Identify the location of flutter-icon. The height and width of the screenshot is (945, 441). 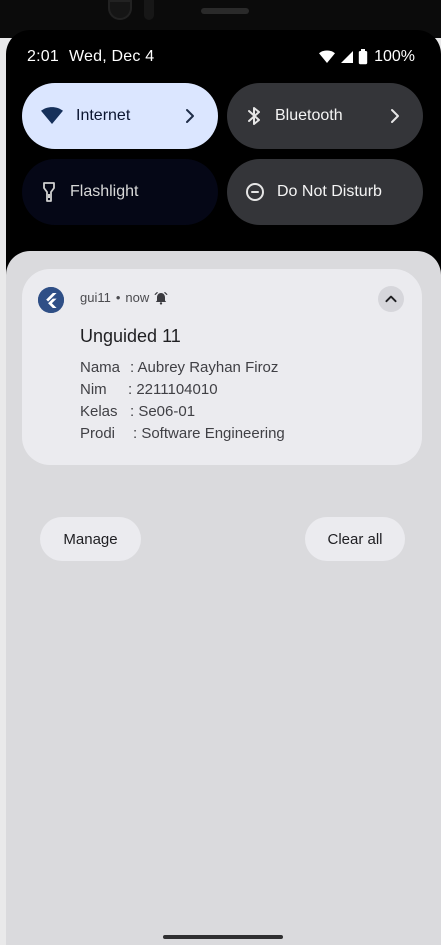
(51, 300).